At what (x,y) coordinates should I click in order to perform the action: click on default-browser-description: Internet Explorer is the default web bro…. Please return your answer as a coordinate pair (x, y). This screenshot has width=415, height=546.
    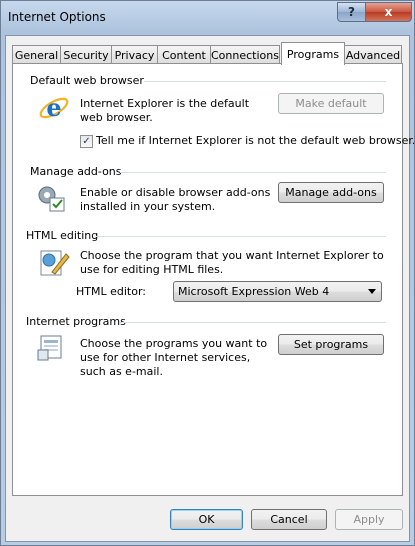
    Looking at the image, I should click on (165, 110).